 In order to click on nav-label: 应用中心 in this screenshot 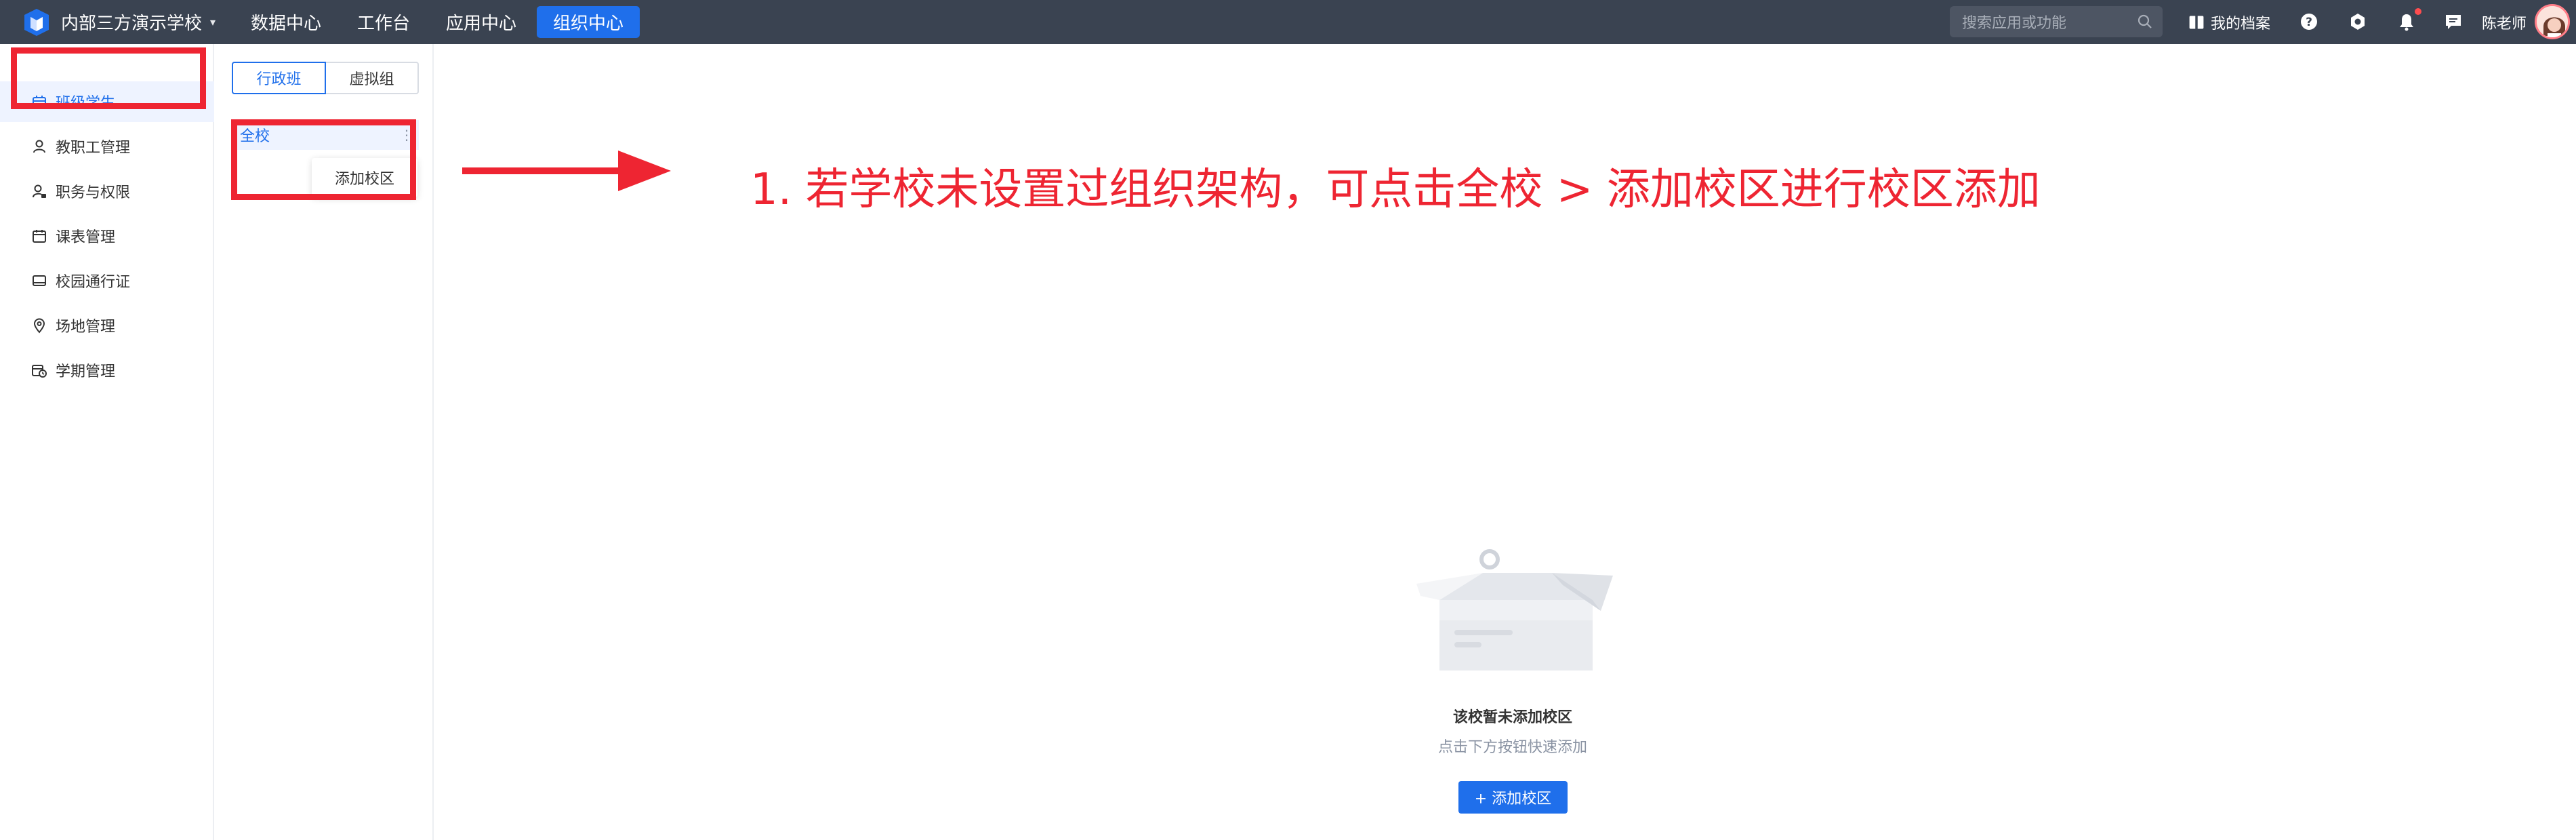, I will do `click(482, 24)`.